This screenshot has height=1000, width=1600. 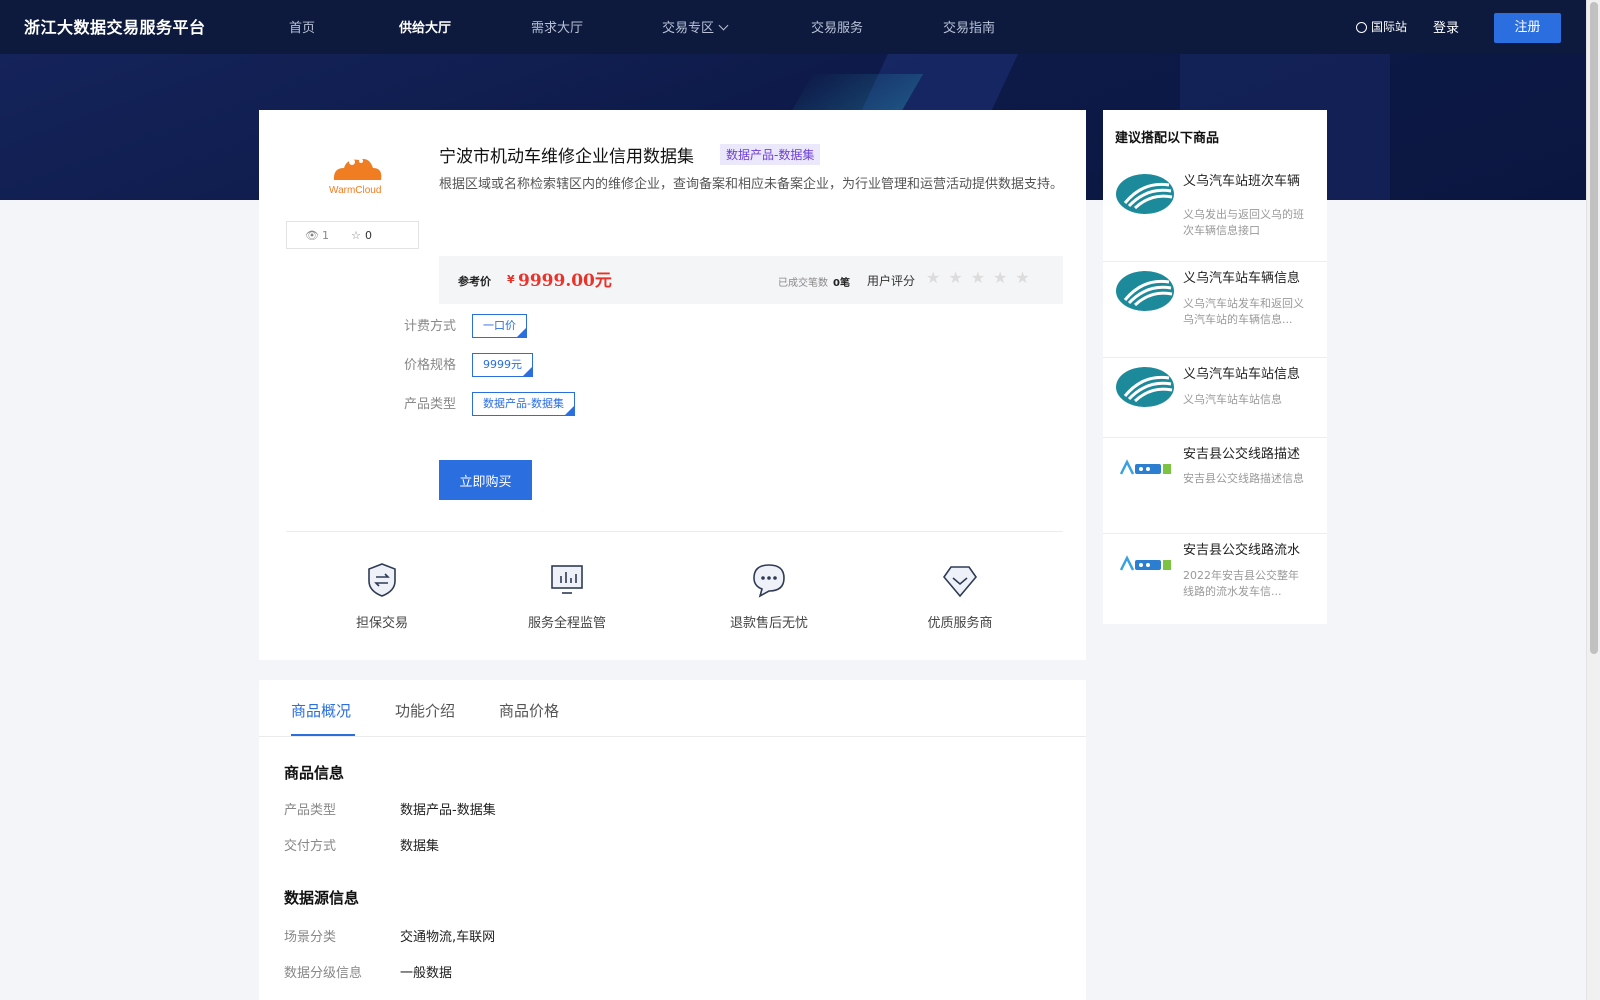 I want to click on active-tab-indicator, so click(x=323, y=735).